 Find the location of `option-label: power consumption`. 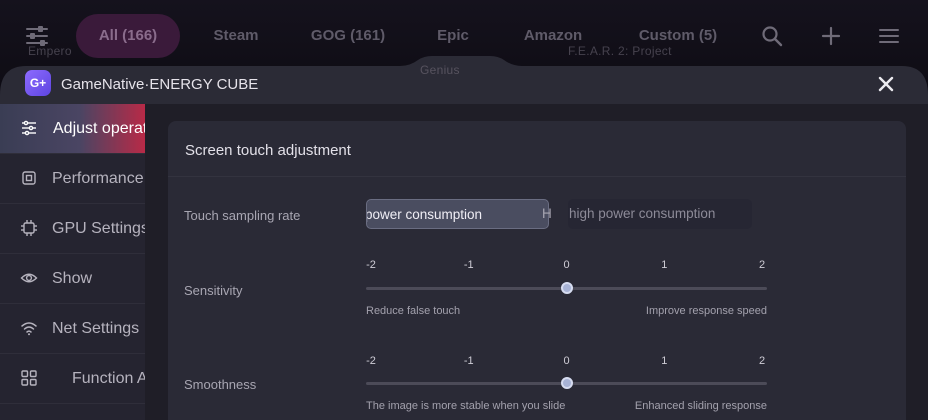

option-label: power consumption is located at coordinates (424, 214).